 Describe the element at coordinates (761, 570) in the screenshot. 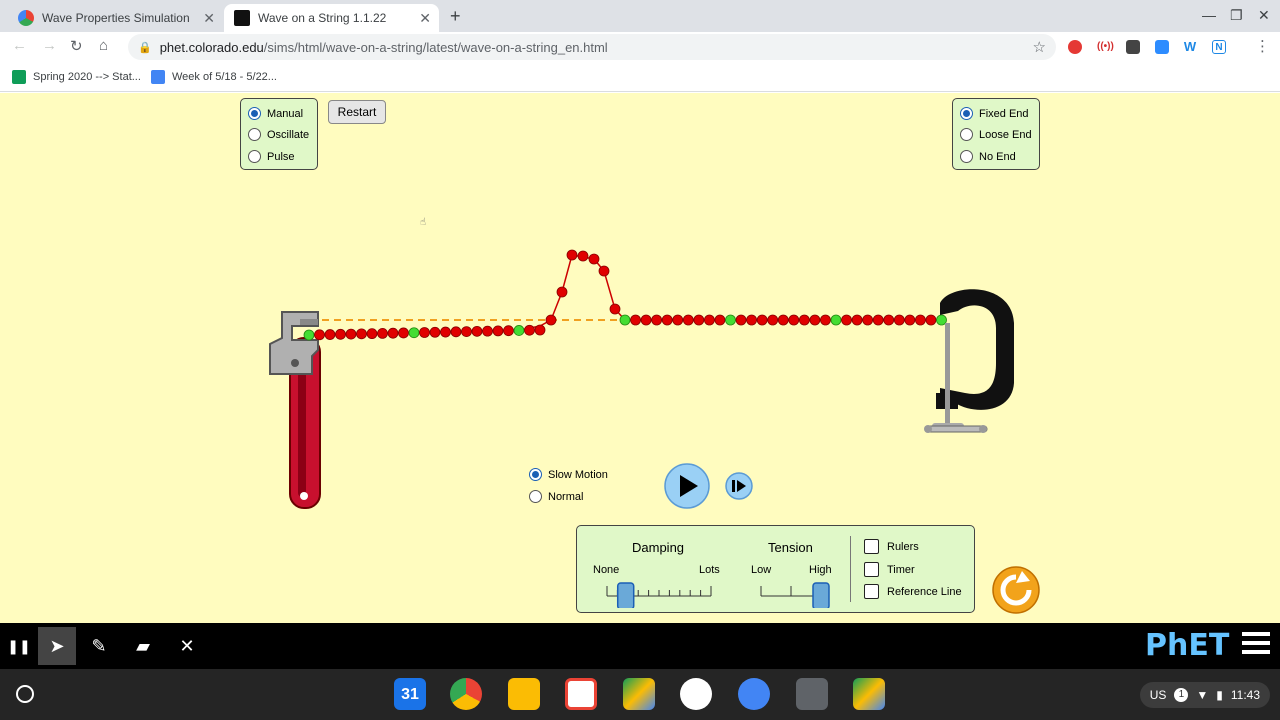

I see `tension-min-label: Low` at that location.